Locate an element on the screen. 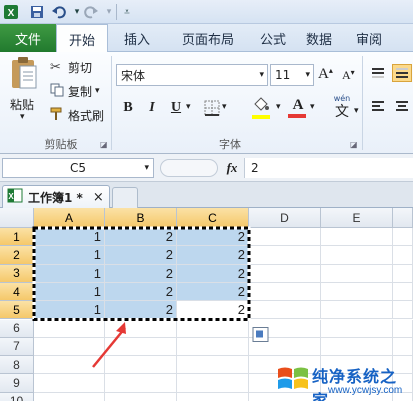 The width and height of the screenshot is (413, 401). shrink-font-label: A is located at coordinates (346, 75).